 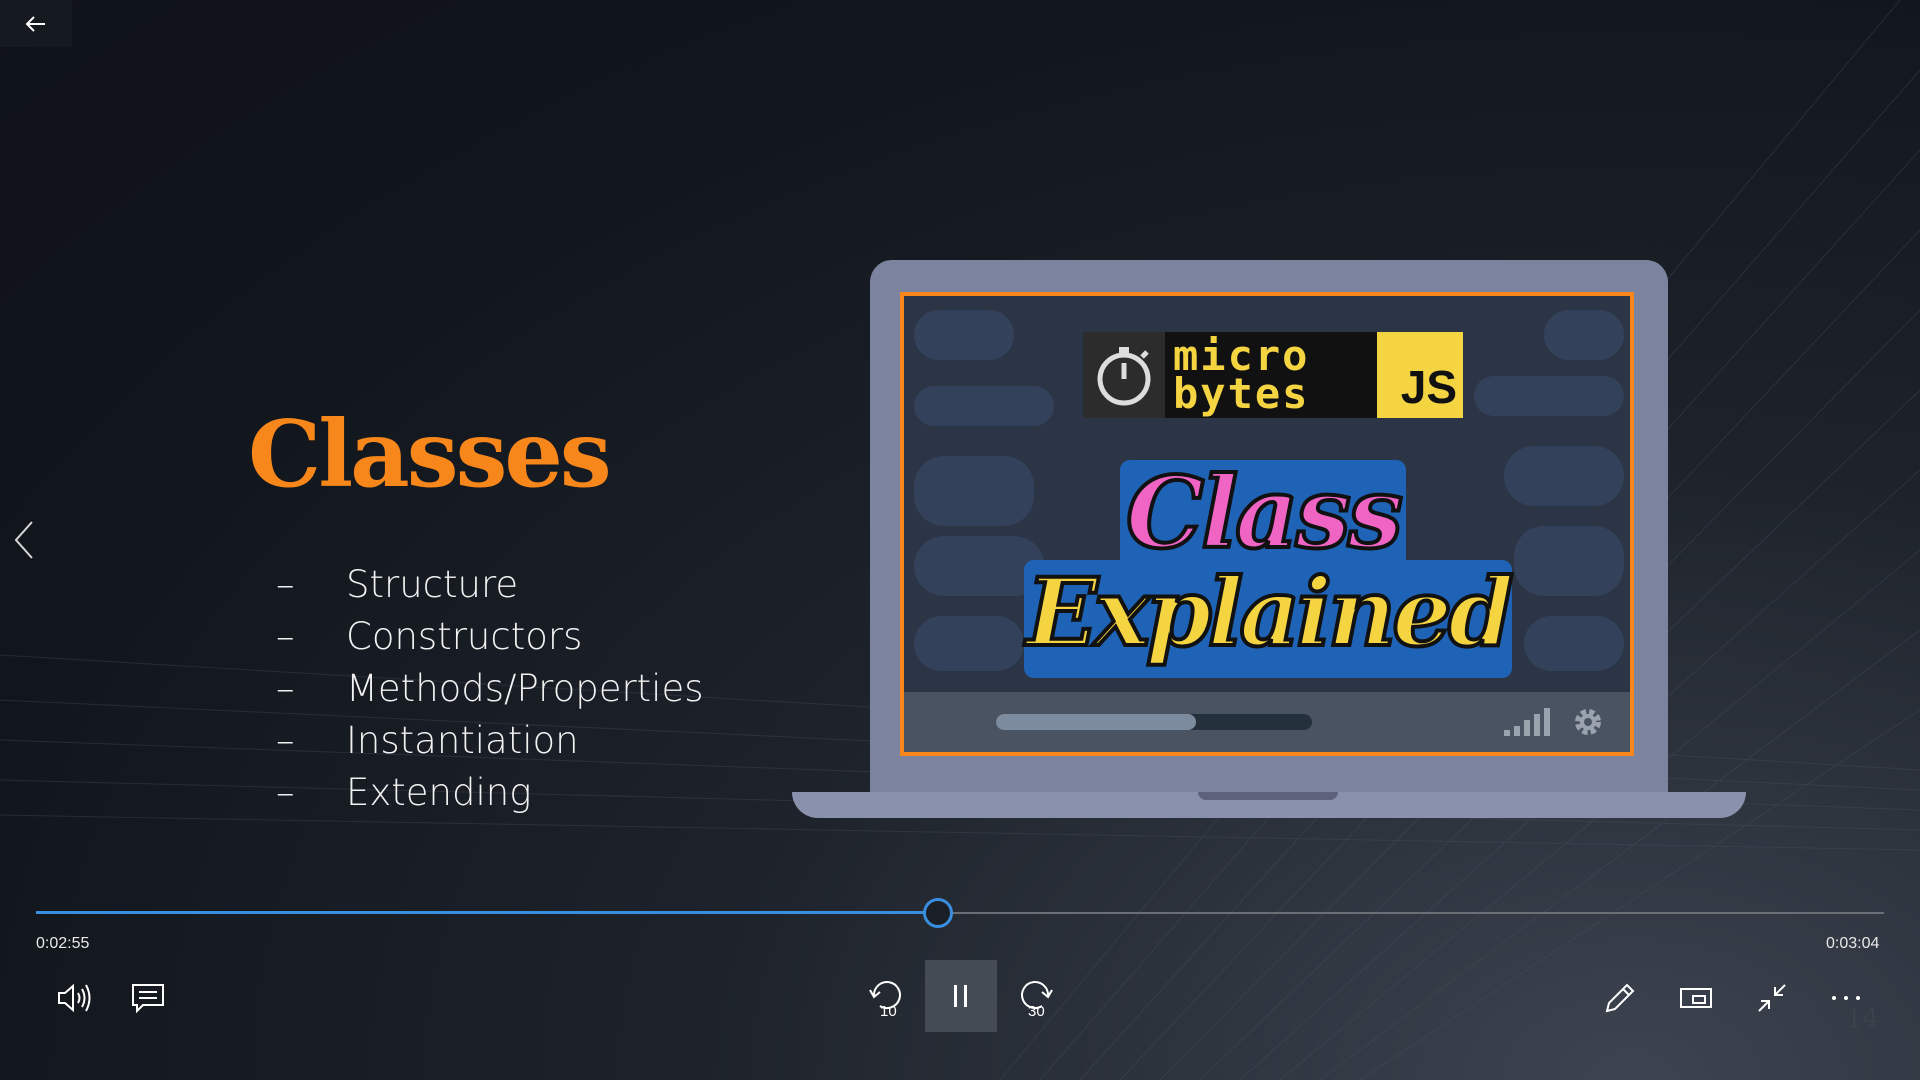 I want to click on seek-bar-progress, so click(x=486, y=912).